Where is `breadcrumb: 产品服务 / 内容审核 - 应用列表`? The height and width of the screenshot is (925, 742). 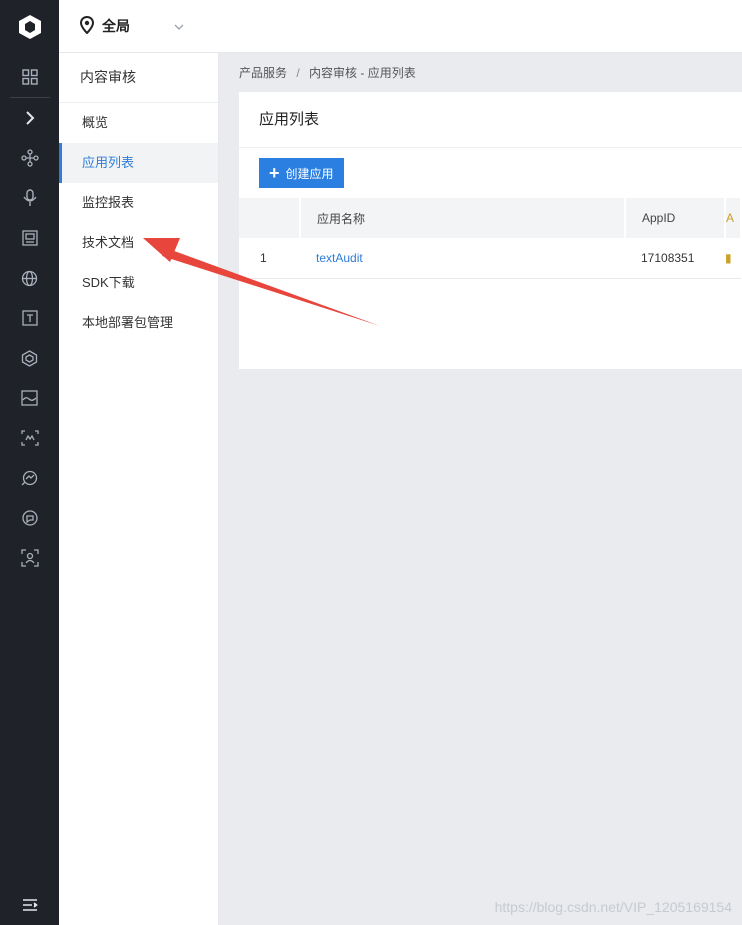
breadcrumb: 产品服务 / 内容审核 - 应用列表 is located at coordinates (327, 72).